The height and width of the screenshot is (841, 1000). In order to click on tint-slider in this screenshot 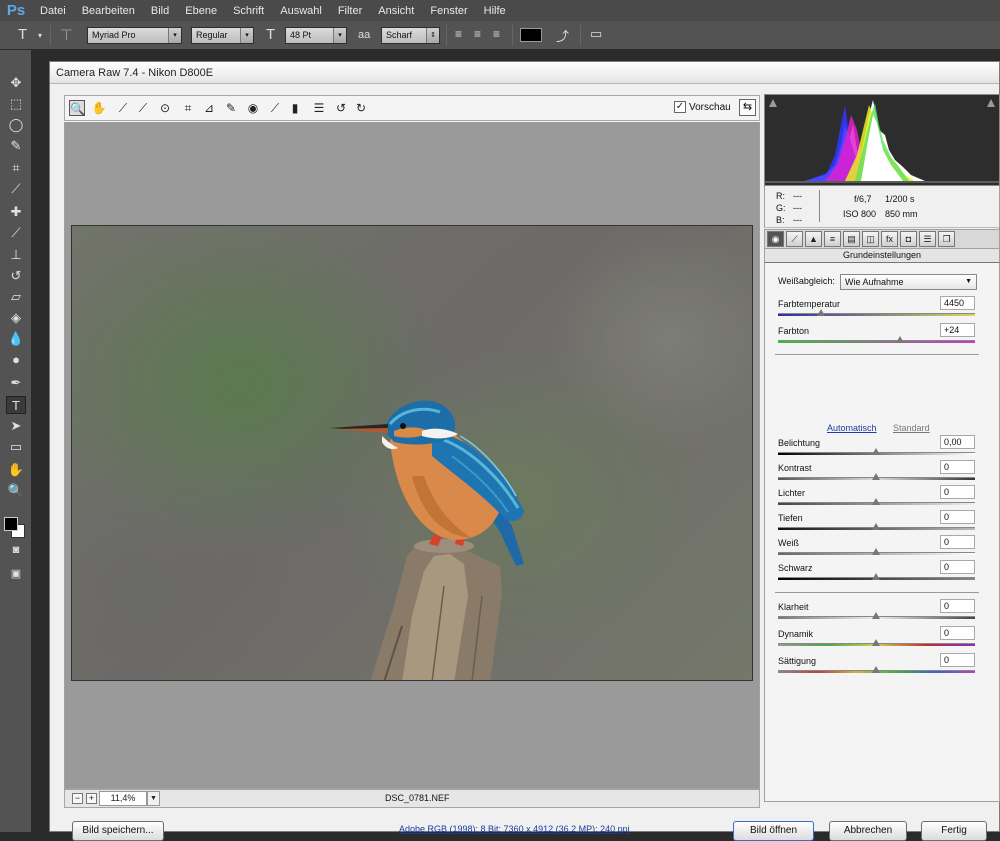, I will do `click(876, 341)`.